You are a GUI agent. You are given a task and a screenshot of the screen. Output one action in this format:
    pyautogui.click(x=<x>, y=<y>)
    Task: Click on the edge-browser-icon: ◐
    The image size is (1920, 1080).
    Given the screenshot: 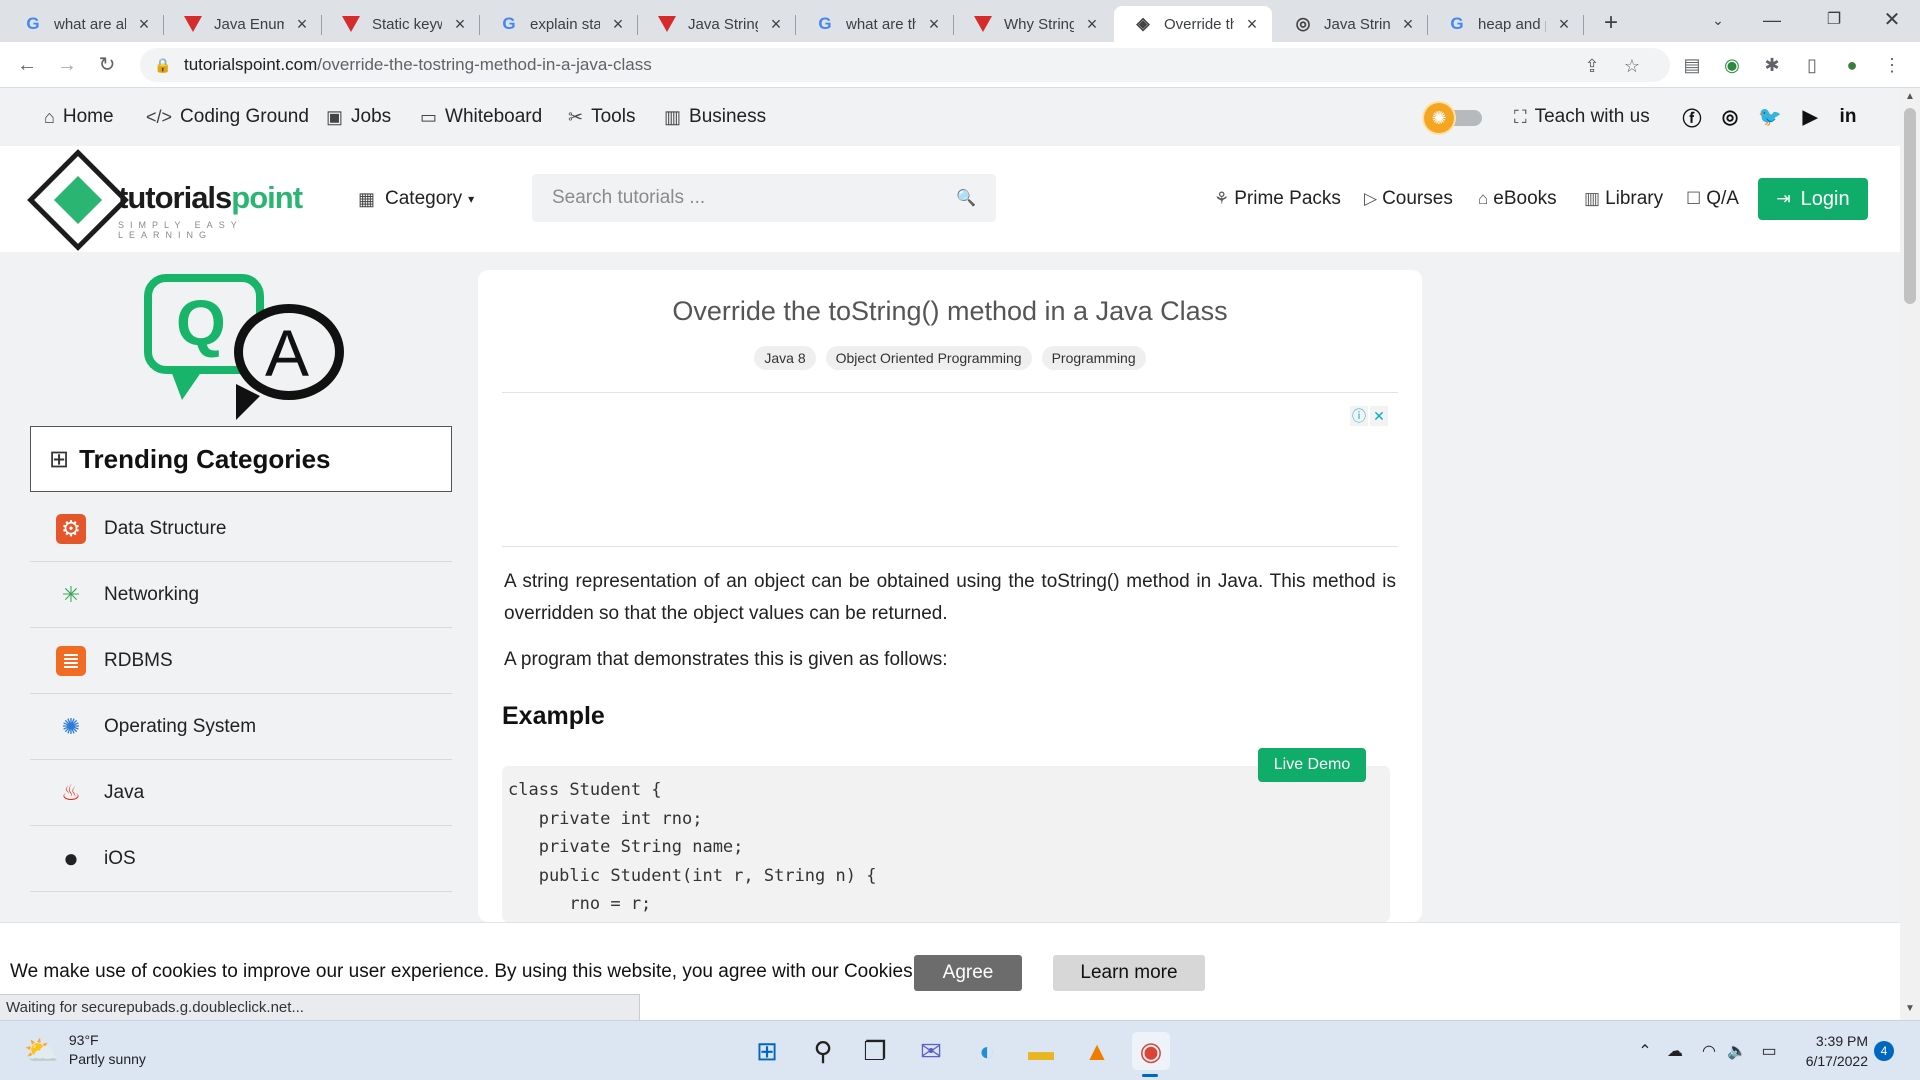 What is the action you would take?
    pyautogui.click(x=987, y=1051)
    